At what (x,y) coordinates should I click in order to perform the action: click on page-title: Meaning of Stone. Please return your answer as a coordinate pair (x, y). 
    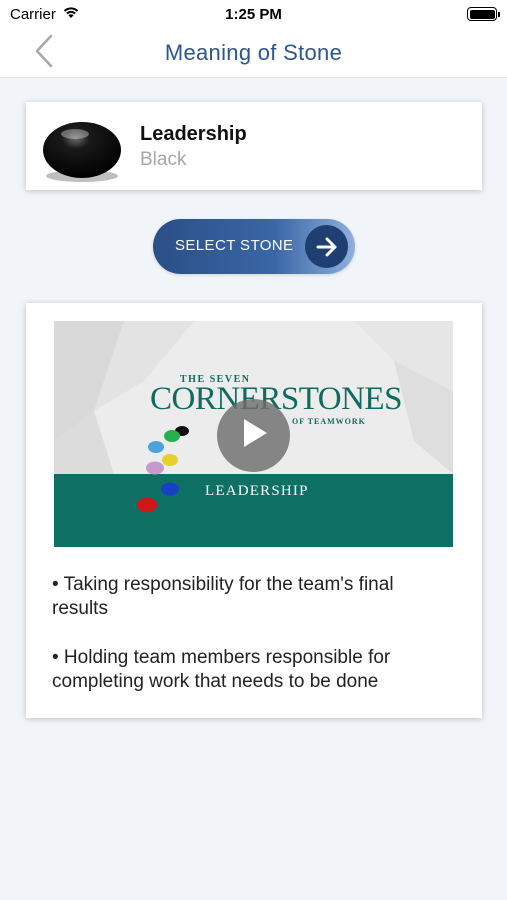
    Looking at the image, I should click on (253, 52).